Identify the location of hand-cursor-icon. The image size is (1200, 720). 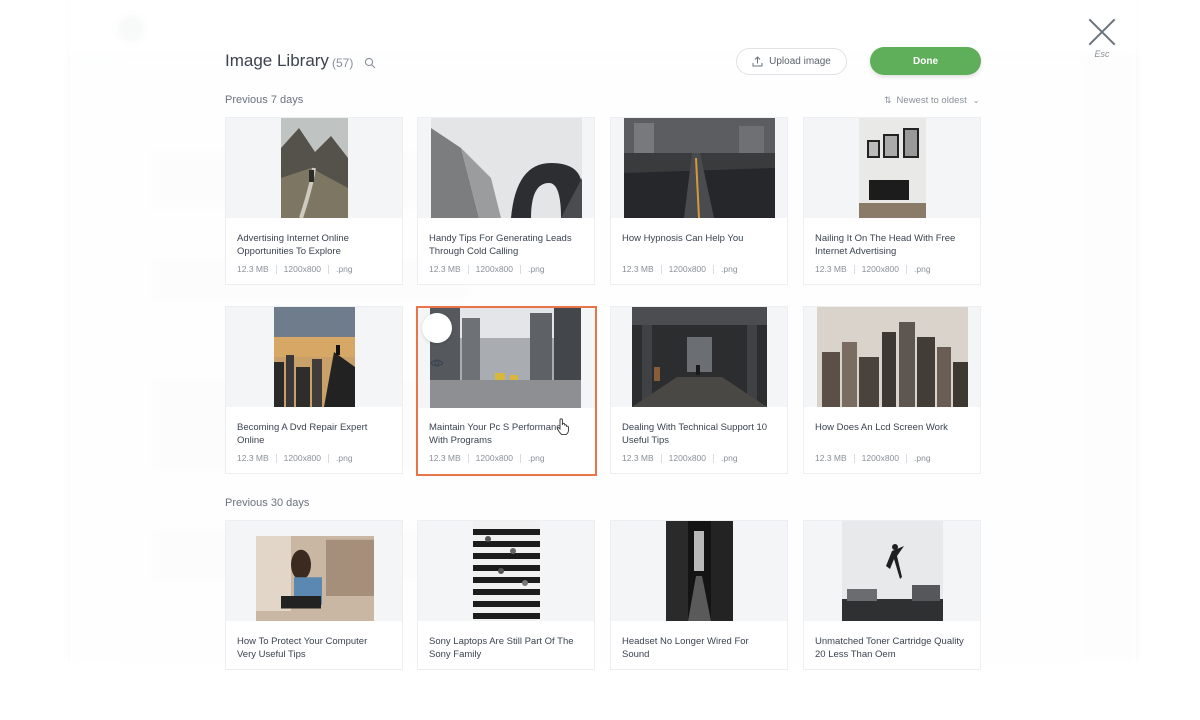
(563, 427).